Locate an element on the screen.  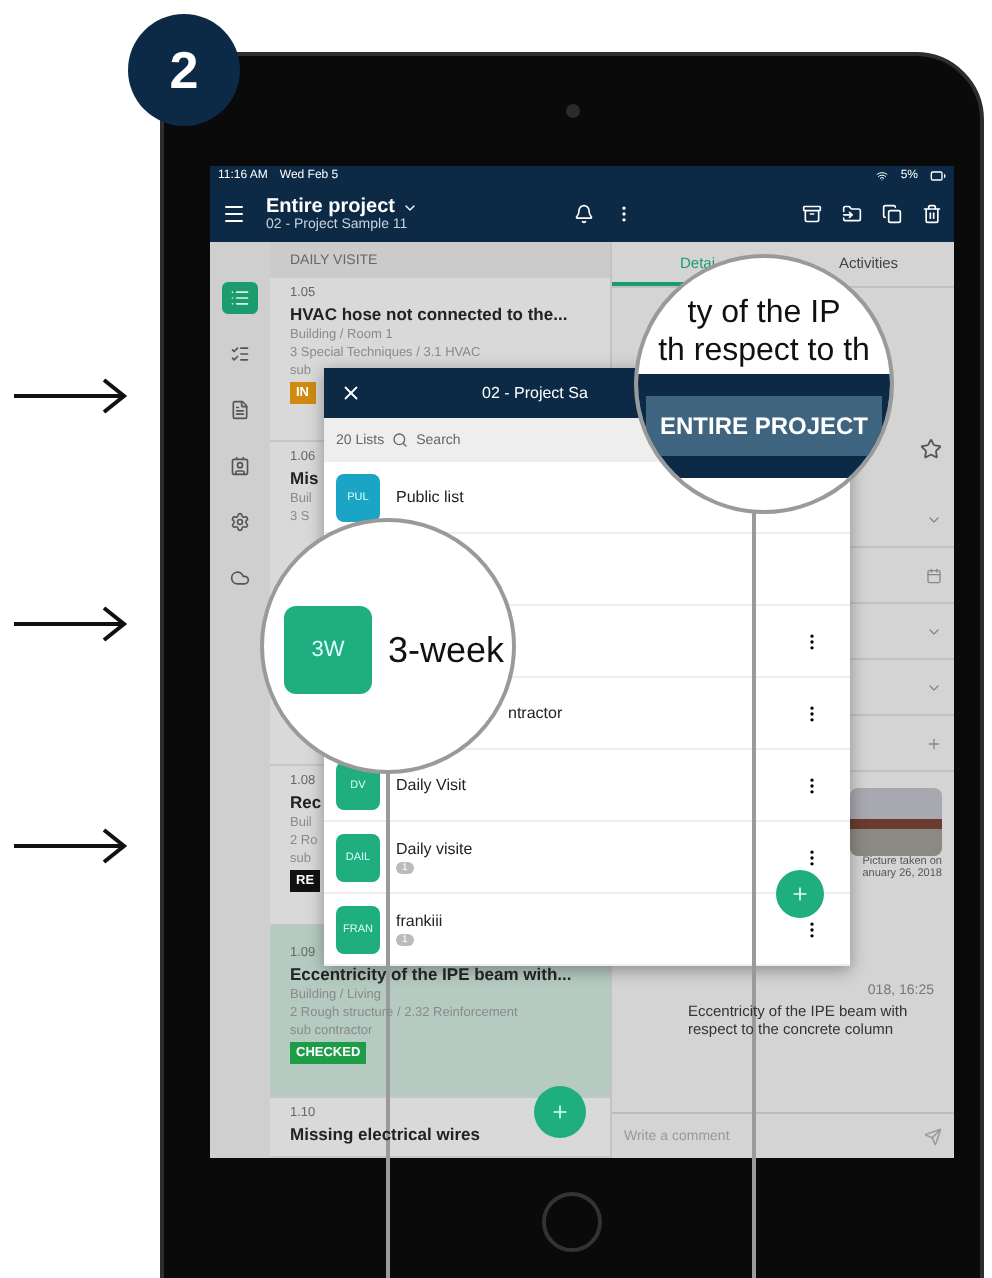
item-title: Missing electrical wires is located at coordinates (385, 1134).